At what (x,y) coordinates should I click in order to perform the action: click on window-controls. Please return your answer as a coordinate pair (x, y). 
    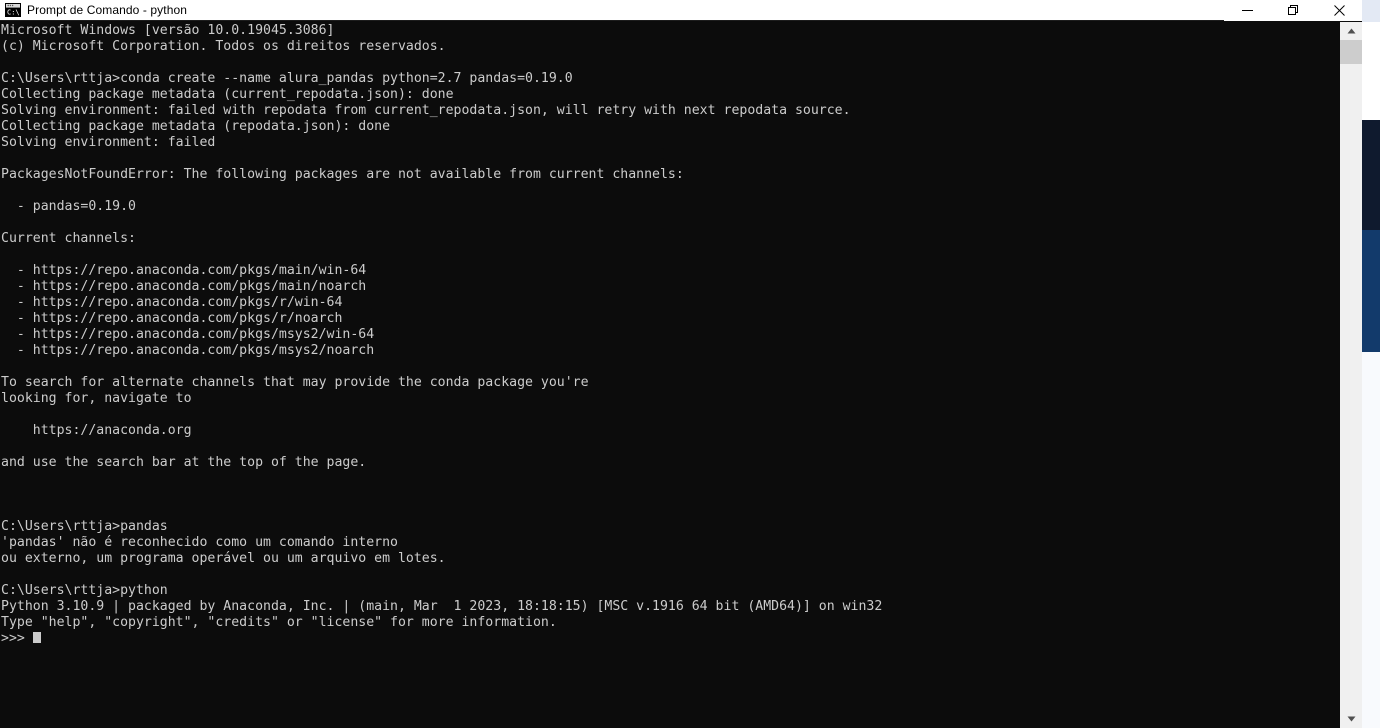
    Looking at the image, I should click on (1293, 10).